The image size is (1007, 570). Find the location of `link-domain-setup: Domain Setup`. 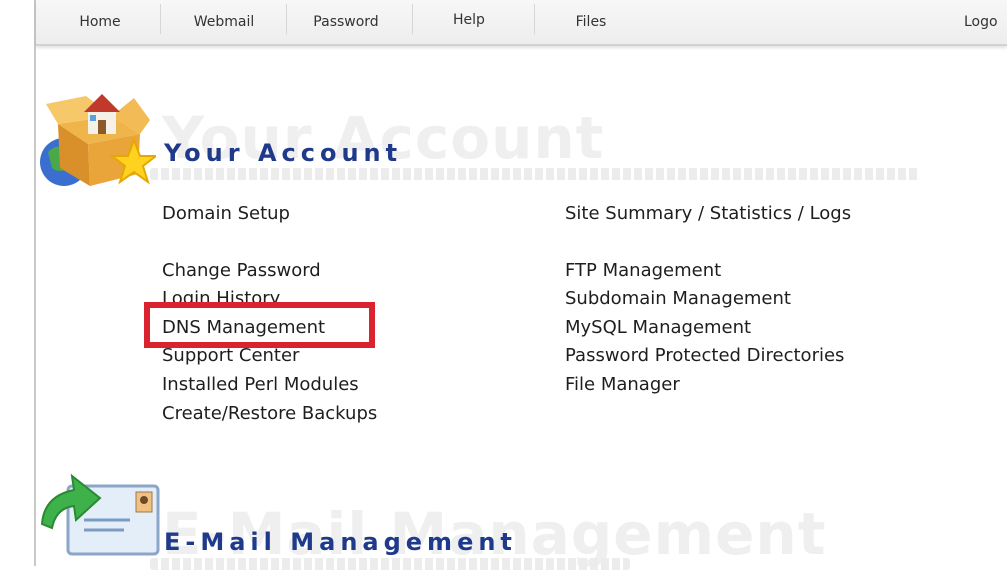

link-domain-setup: Domain Setup is located at coordinates (226, 213).